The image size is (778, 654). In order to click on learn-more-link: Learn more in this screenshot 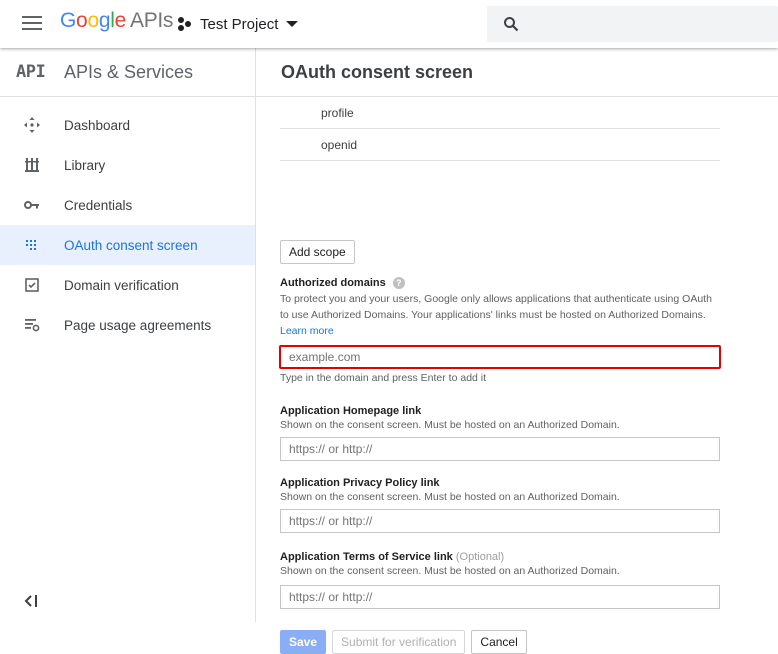, I will do `click(307, 331)`.